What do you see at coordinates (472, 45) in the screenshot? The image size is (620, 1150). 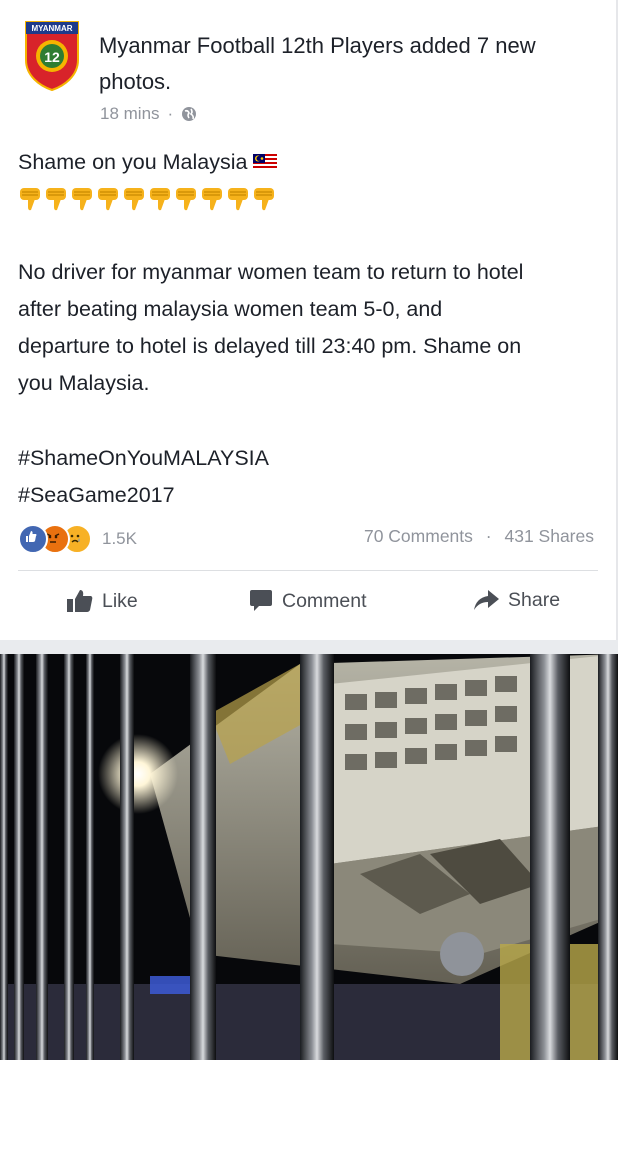 I see `post-action-text: added 7 new` at bounding box center [472, 45].